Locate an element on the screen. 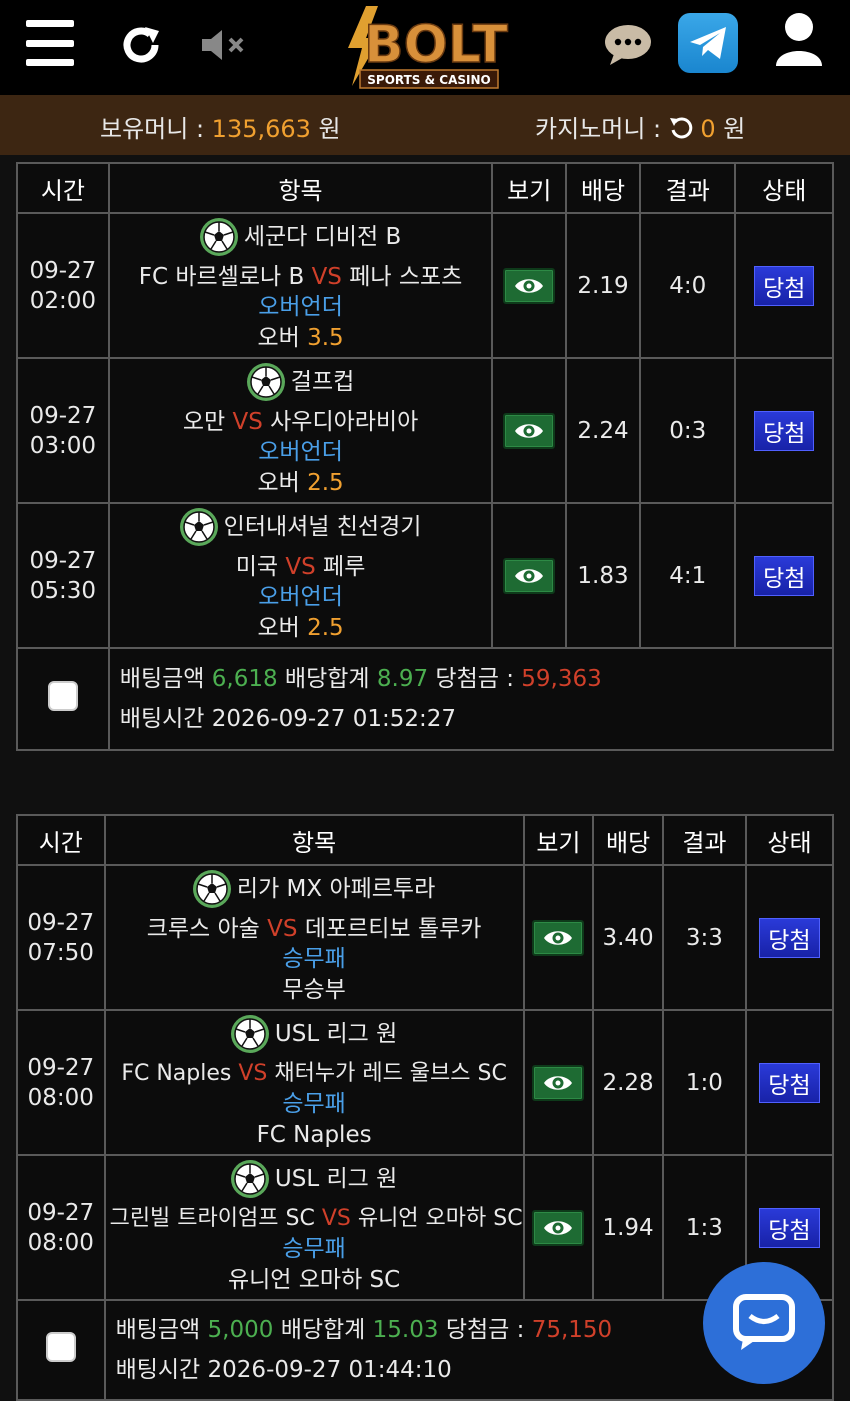 The width and height of the screenshot is (850, 1401). bet-type: 오버언더 is located at coordinates (300, 307).